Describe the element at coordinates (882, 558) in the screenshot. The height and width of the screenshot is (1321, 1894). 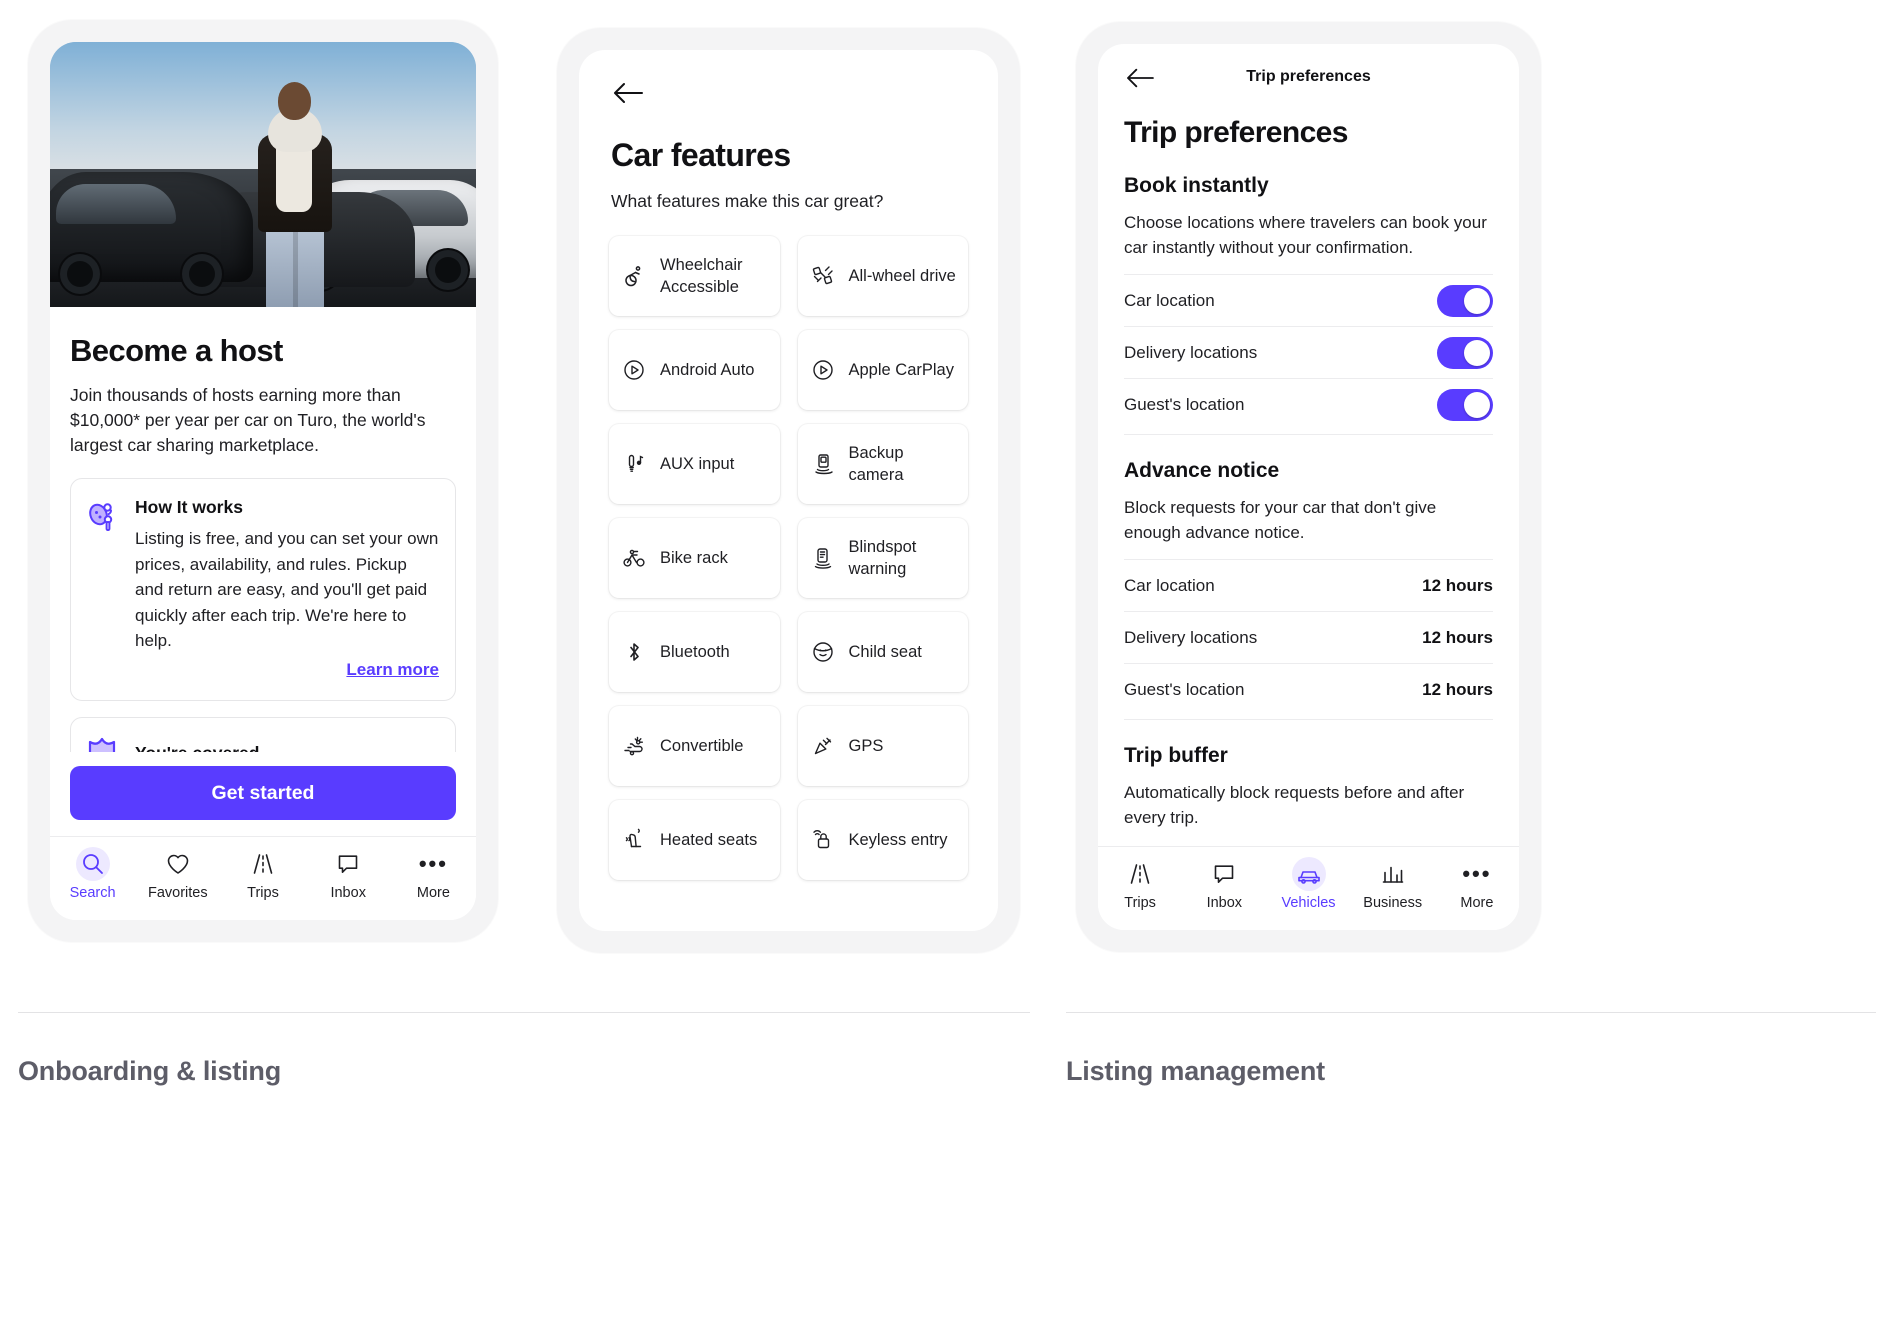
I see `feature-card-blindspot-warning: Blindspot warning` at that location.